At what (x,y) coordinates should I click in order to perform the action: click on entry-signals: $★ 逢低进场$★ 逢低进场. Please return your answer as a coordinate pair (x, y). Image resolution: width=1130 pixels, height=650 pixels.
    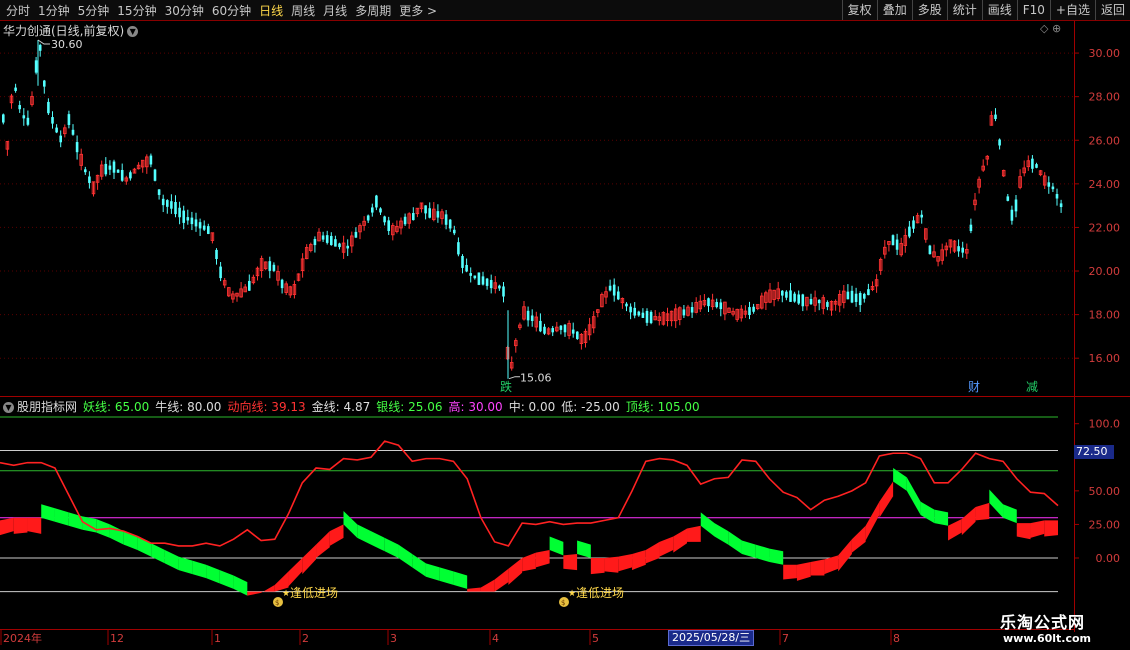
    Looking at the image, I should click on (448, 596).